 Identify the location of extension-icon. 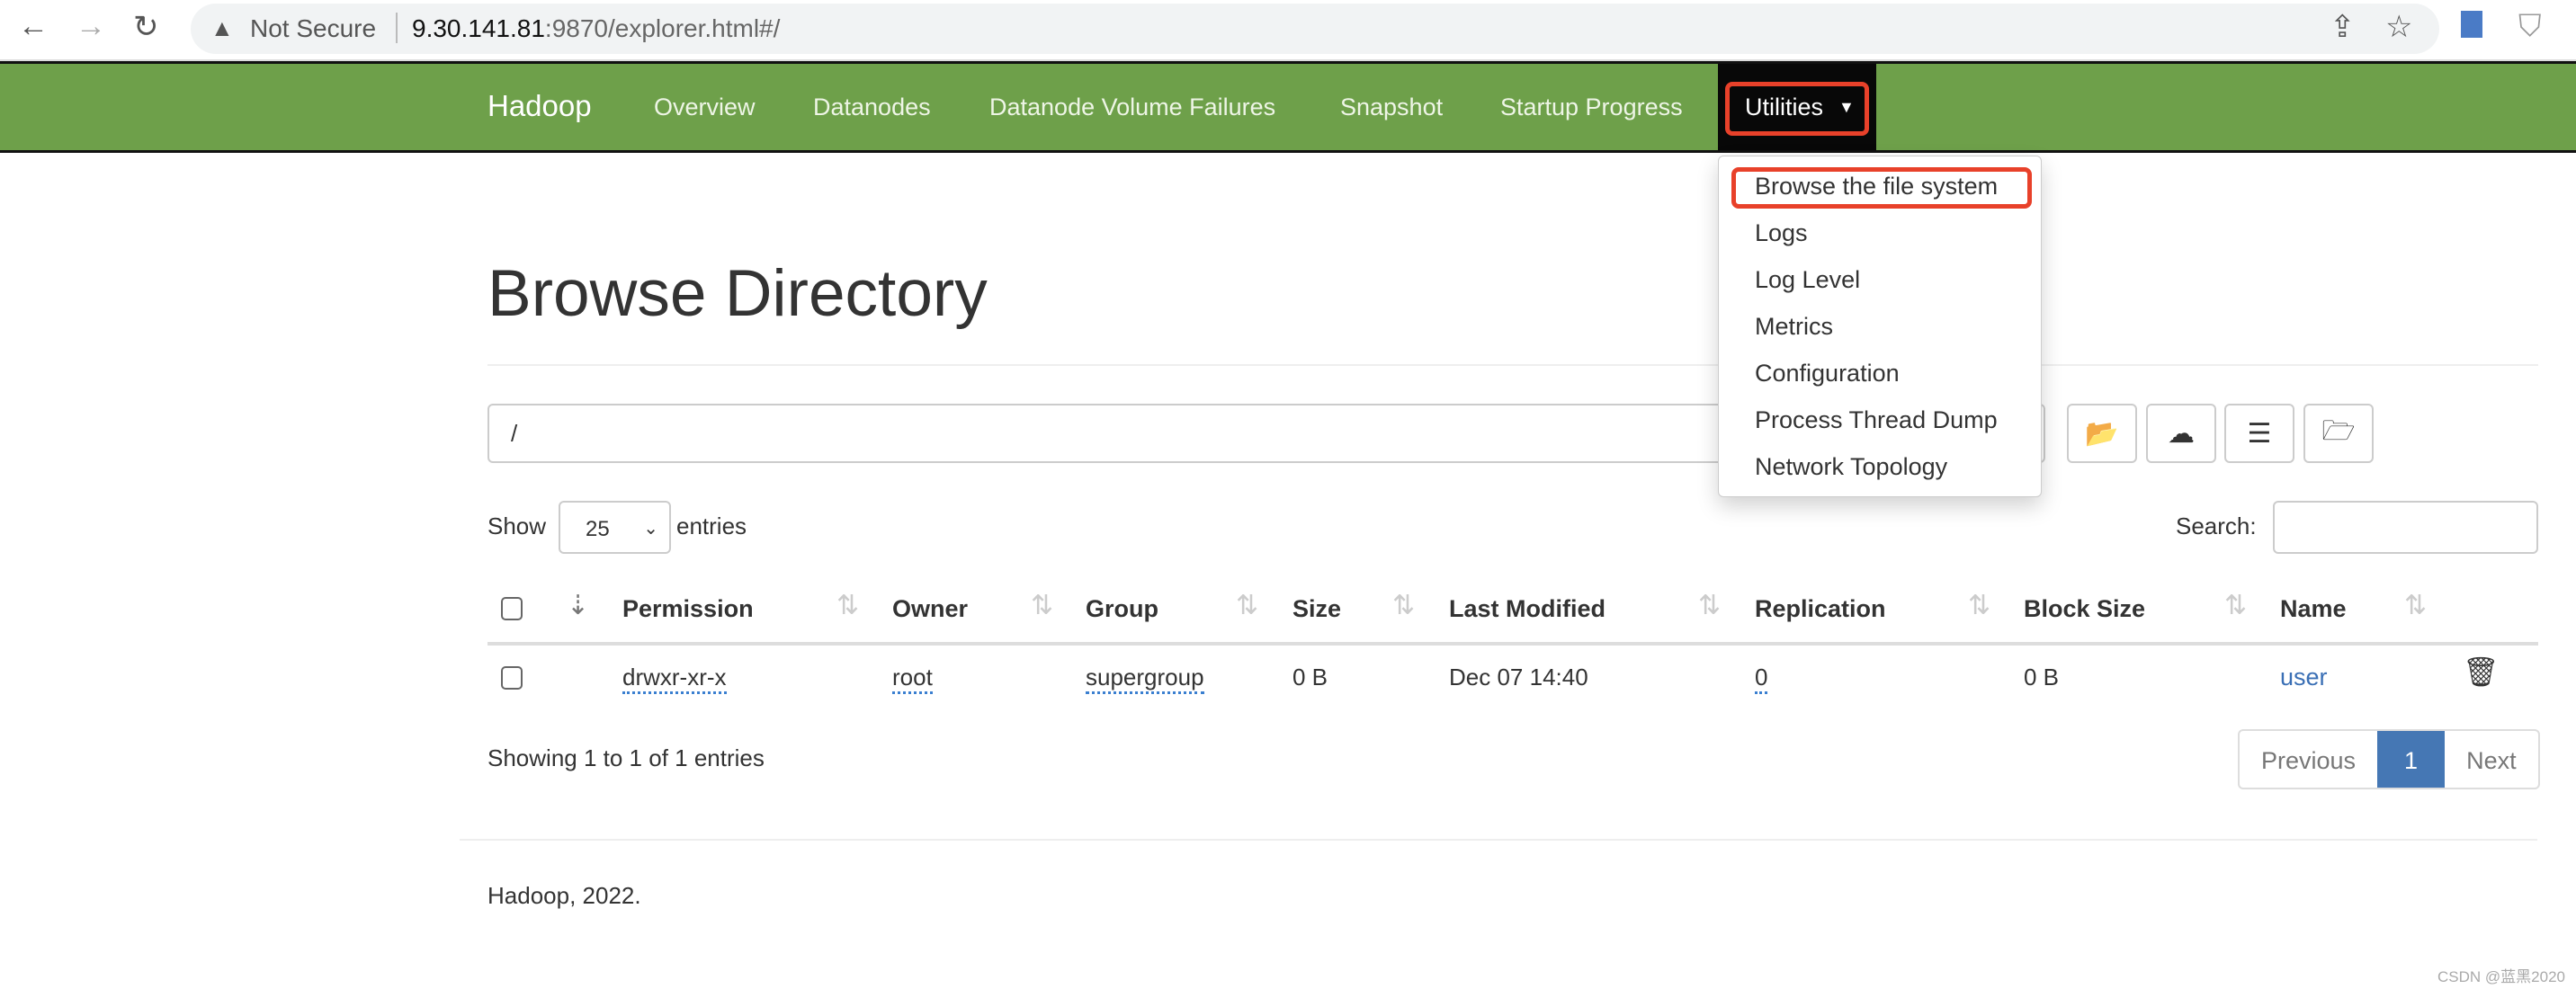
(2471, 24).